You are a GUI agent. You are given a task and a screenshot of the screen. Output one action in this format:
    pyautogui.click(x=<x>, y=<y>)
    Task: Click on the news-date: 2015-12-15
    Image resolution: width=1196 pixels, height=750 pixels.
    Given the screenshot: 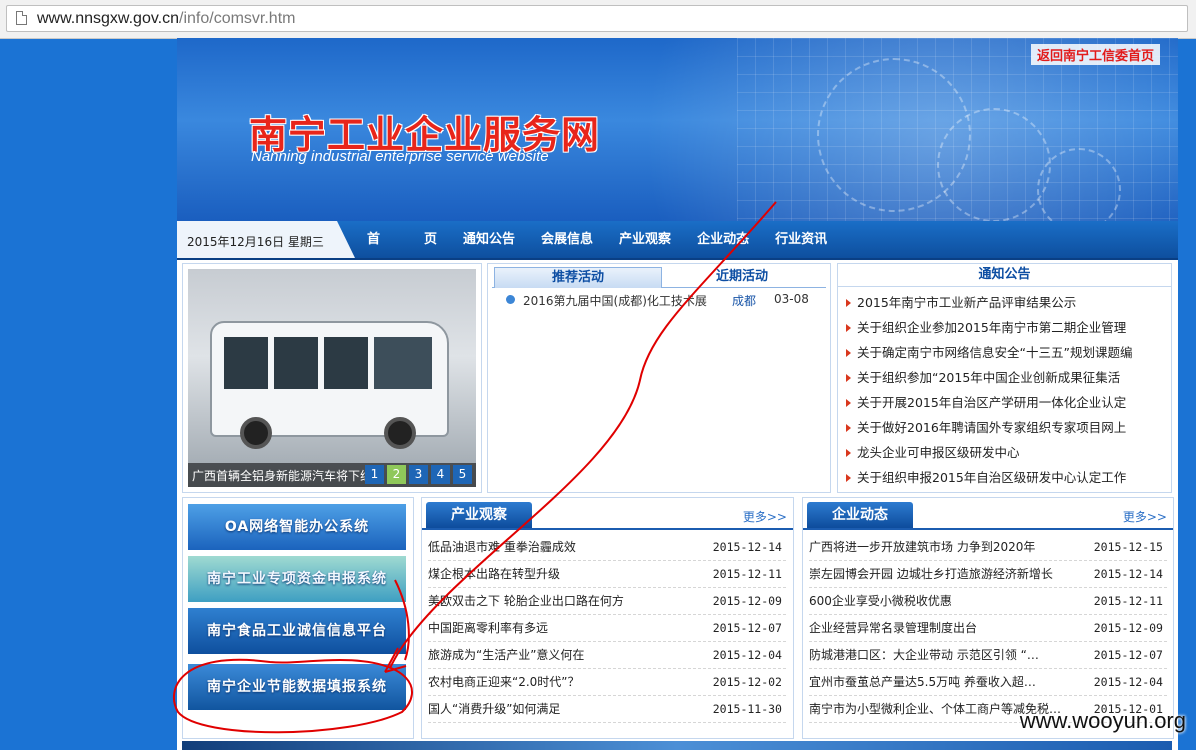 What is the action you would take?
    pyautogui.click(x=1128, y=547)
    